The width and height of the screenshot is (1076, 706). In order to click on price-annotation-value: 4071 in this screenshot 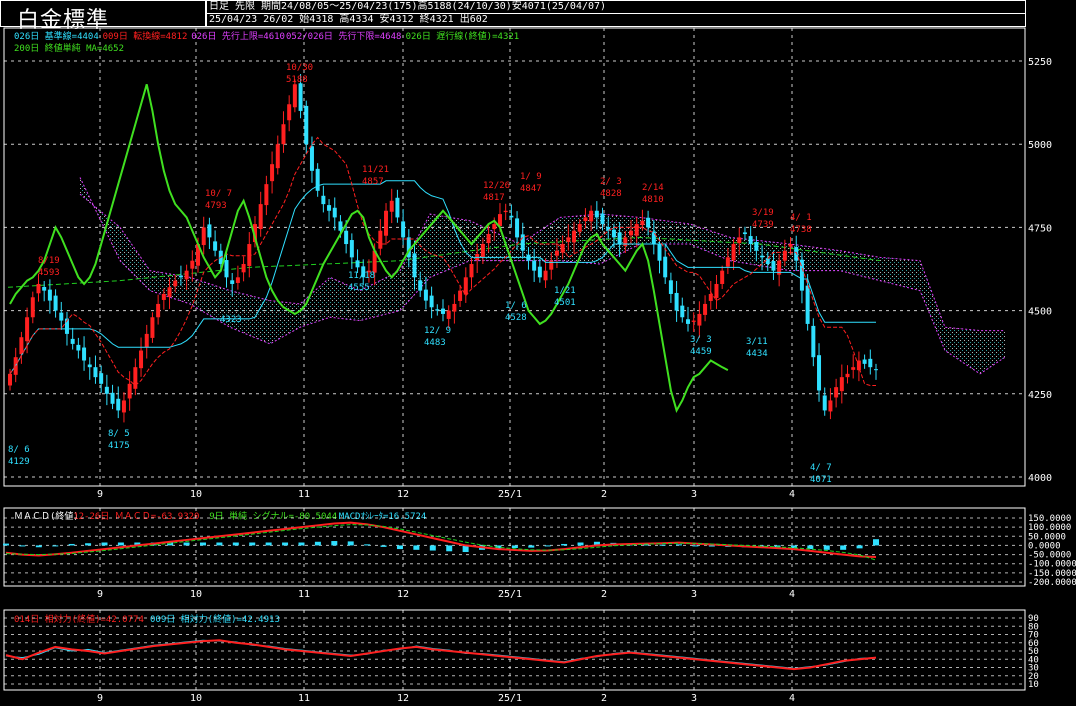, I will do `click(821, 480)`.